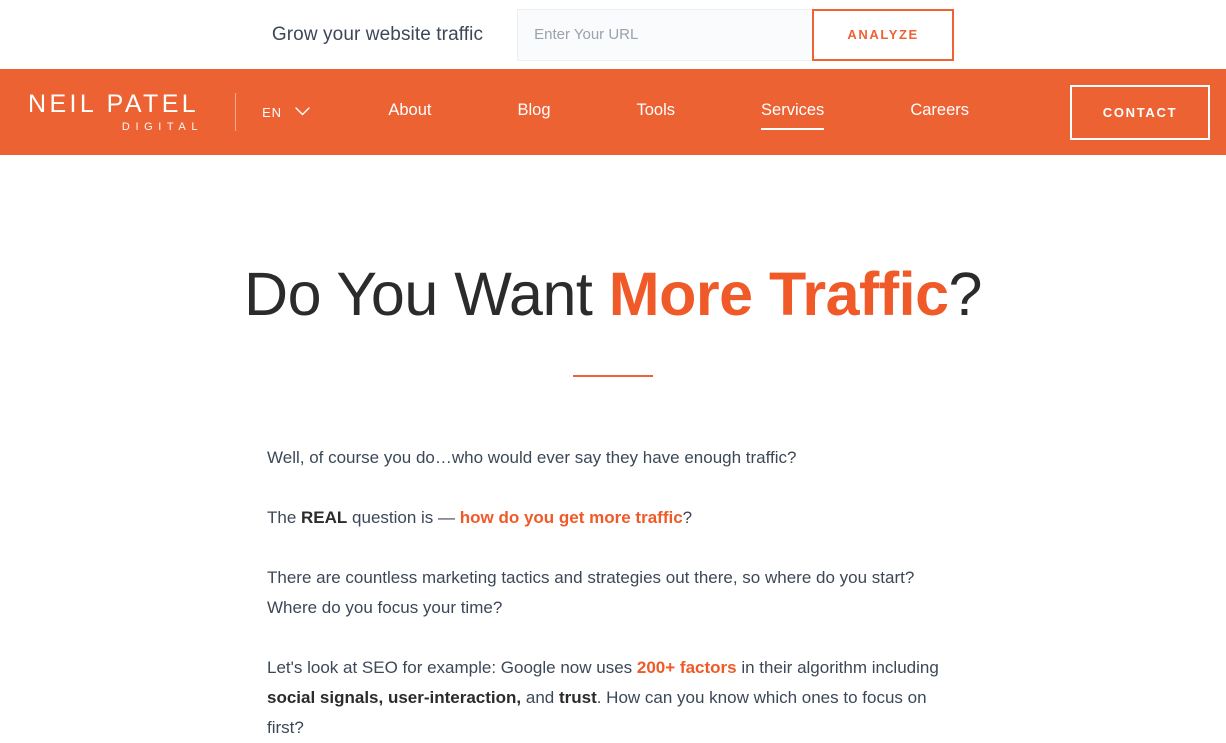 Image resolution: width=1226 pixels, height=743 pixels. What do you see at coordinates (665, 34) in the screenshot?
I see `url-input` at bounding box center [665, 34].